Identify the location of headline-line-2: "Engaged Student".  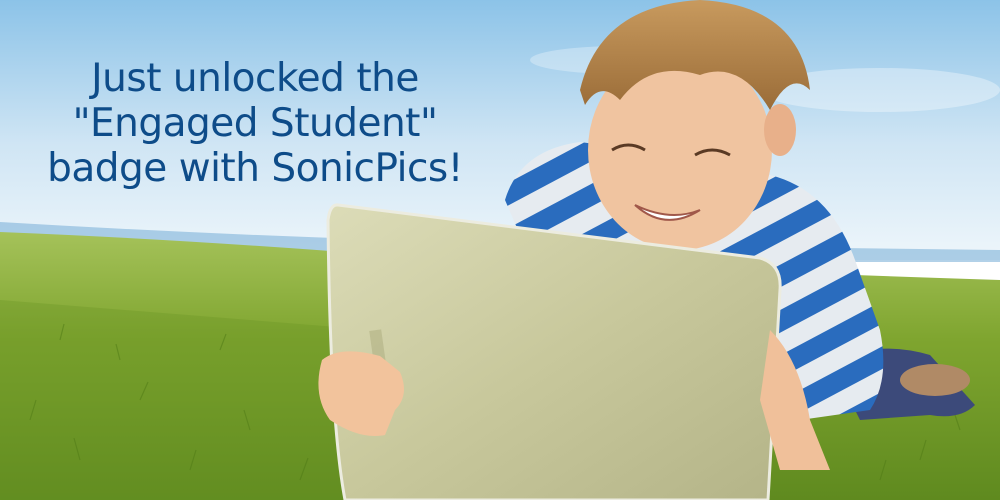
(255, 123).